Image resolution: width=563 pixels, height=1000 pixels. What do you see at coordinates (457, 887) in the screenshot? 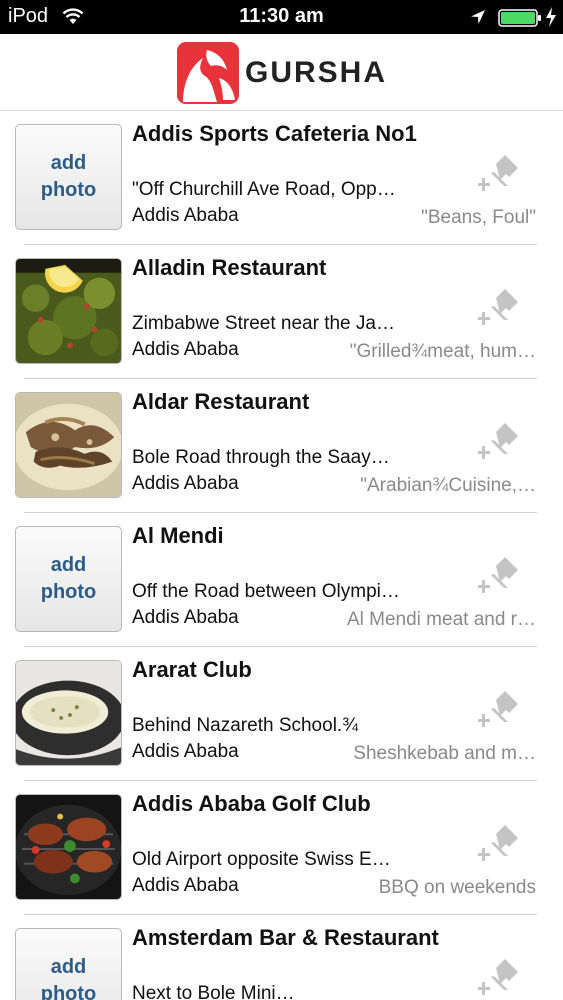
I see `restaurant-specialty: BBQ on weekends` at bounding box center [457, 887].